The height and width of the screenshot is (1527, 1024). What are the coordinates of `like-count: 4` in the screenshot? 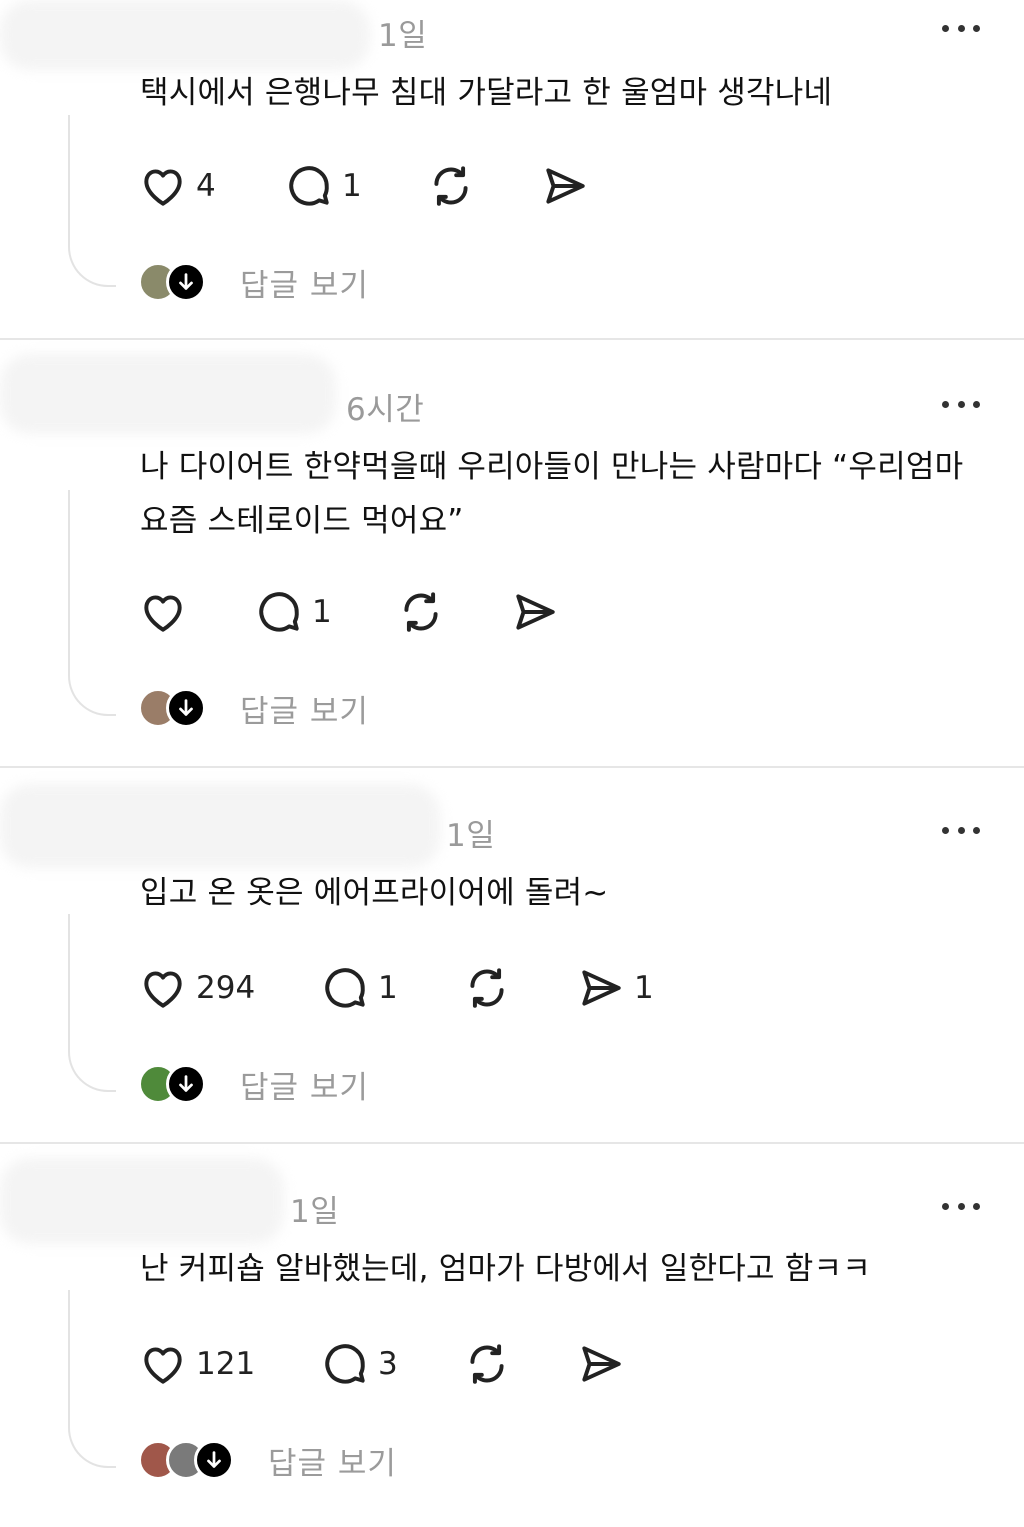 It's located at (206, 186).